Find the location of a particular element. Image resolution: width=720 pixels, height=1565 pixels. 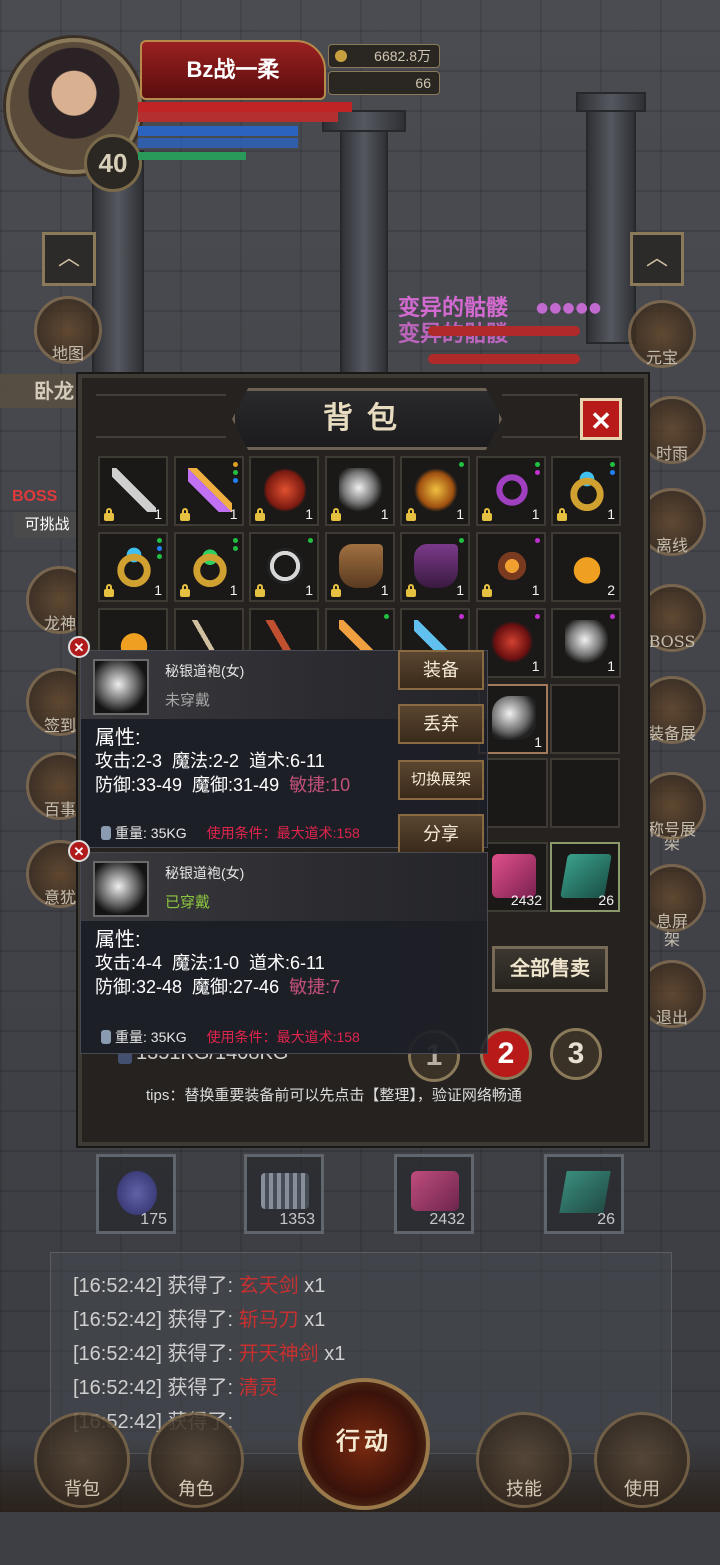

bag-slot: 2 is located at coordinates (586, 567).